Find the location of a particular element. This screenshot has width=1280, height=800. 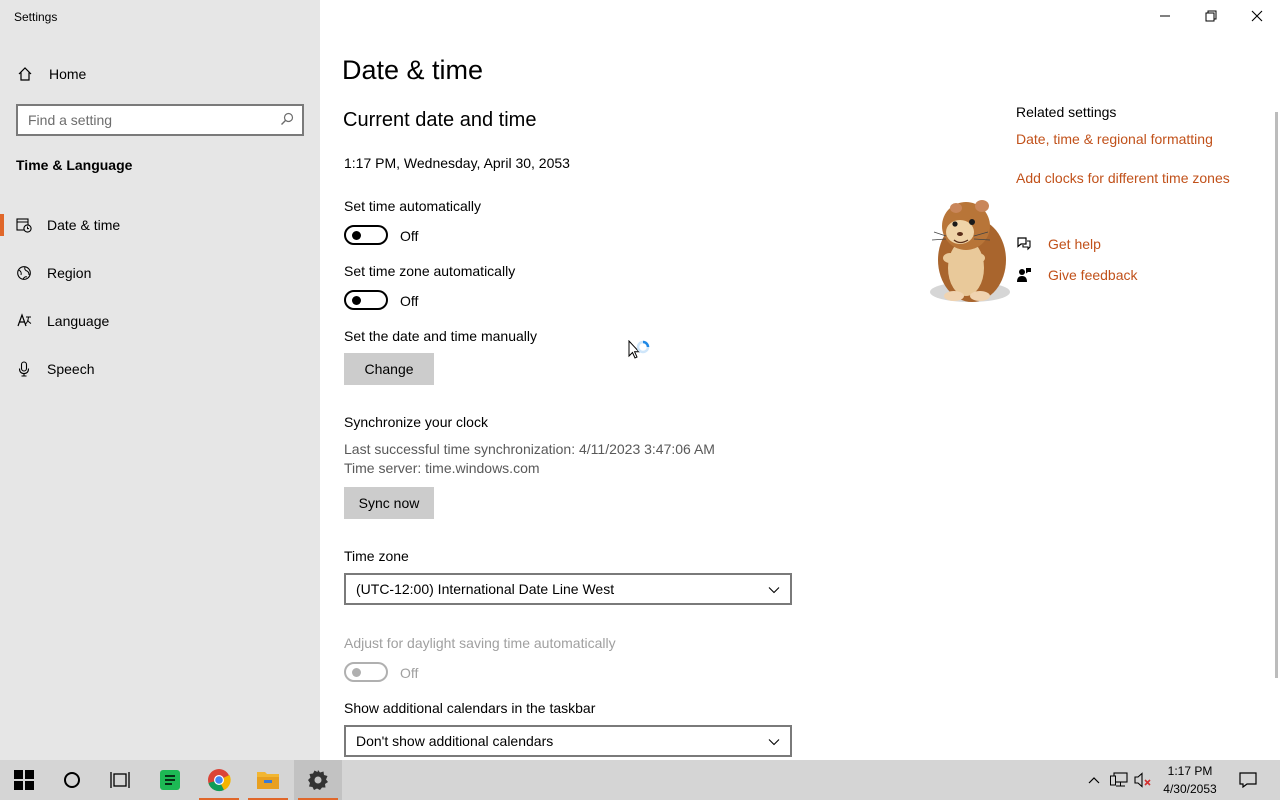

taskbar-clock: 1:17 PM 4/30/2053 is located at coordinates (1190, 780).